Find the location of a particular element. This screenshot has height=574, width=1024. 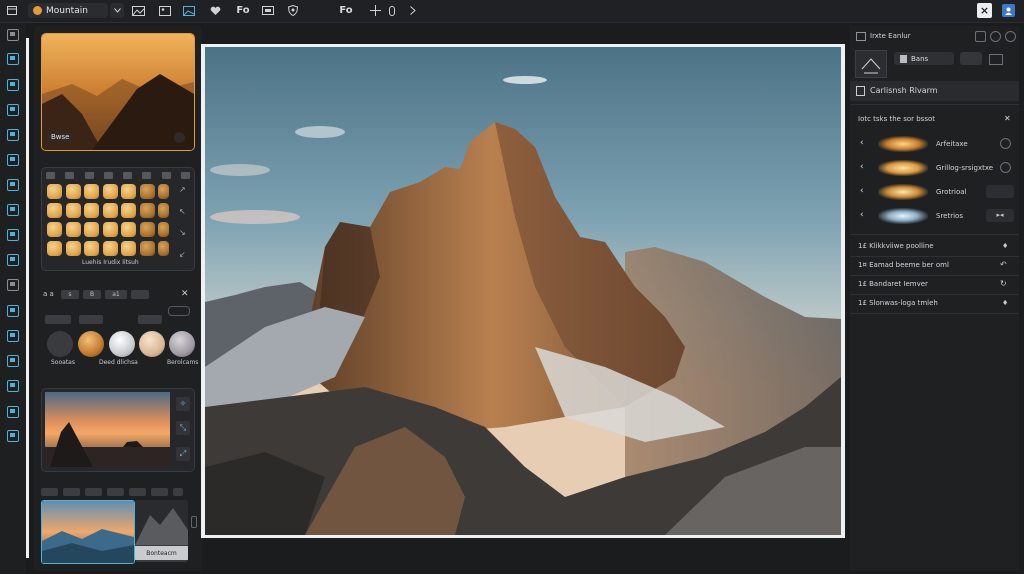

preview-toggle-icon is located at coordinates (179, 137).